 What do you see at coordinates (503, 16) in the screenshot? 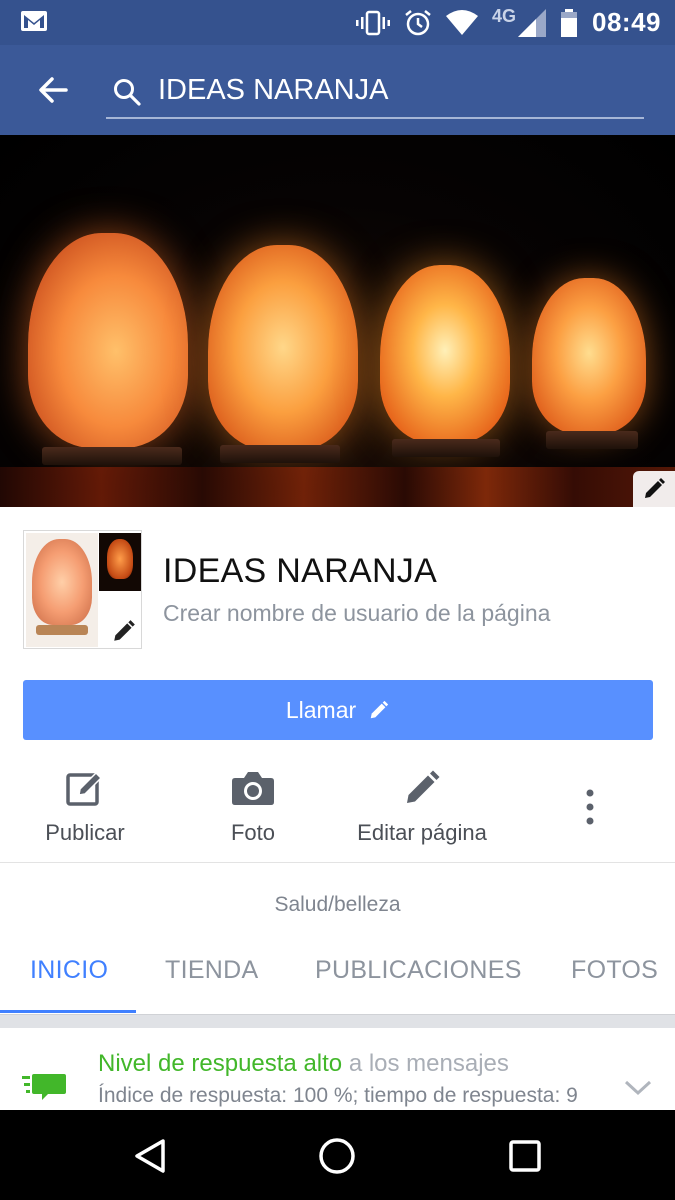
I see `network-type: 4G` at bounding box center [503, 16].